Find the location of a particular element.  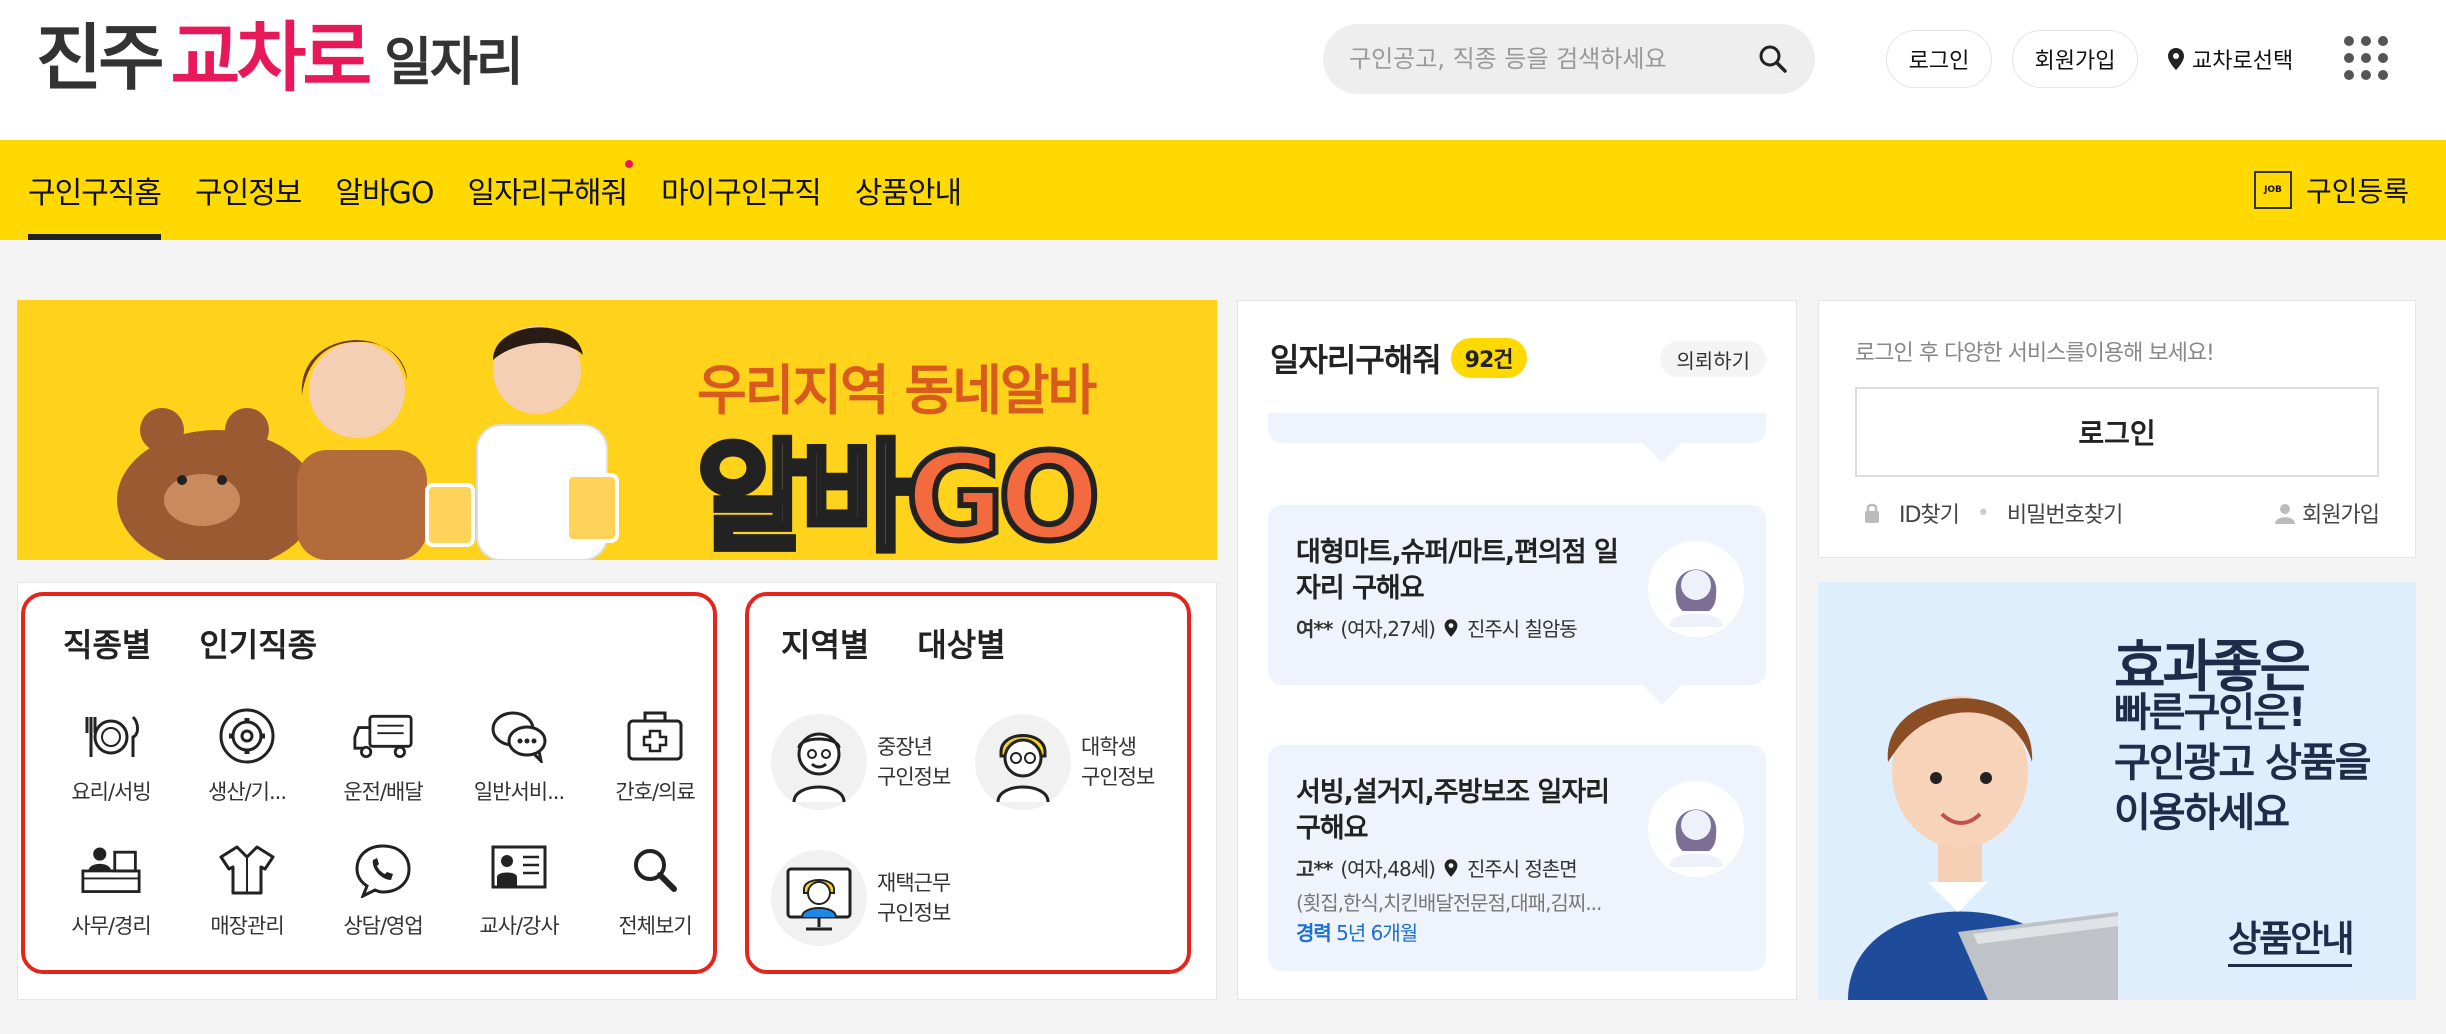

job-category-label: 상담/영업 is located at coordinates (383, 926).